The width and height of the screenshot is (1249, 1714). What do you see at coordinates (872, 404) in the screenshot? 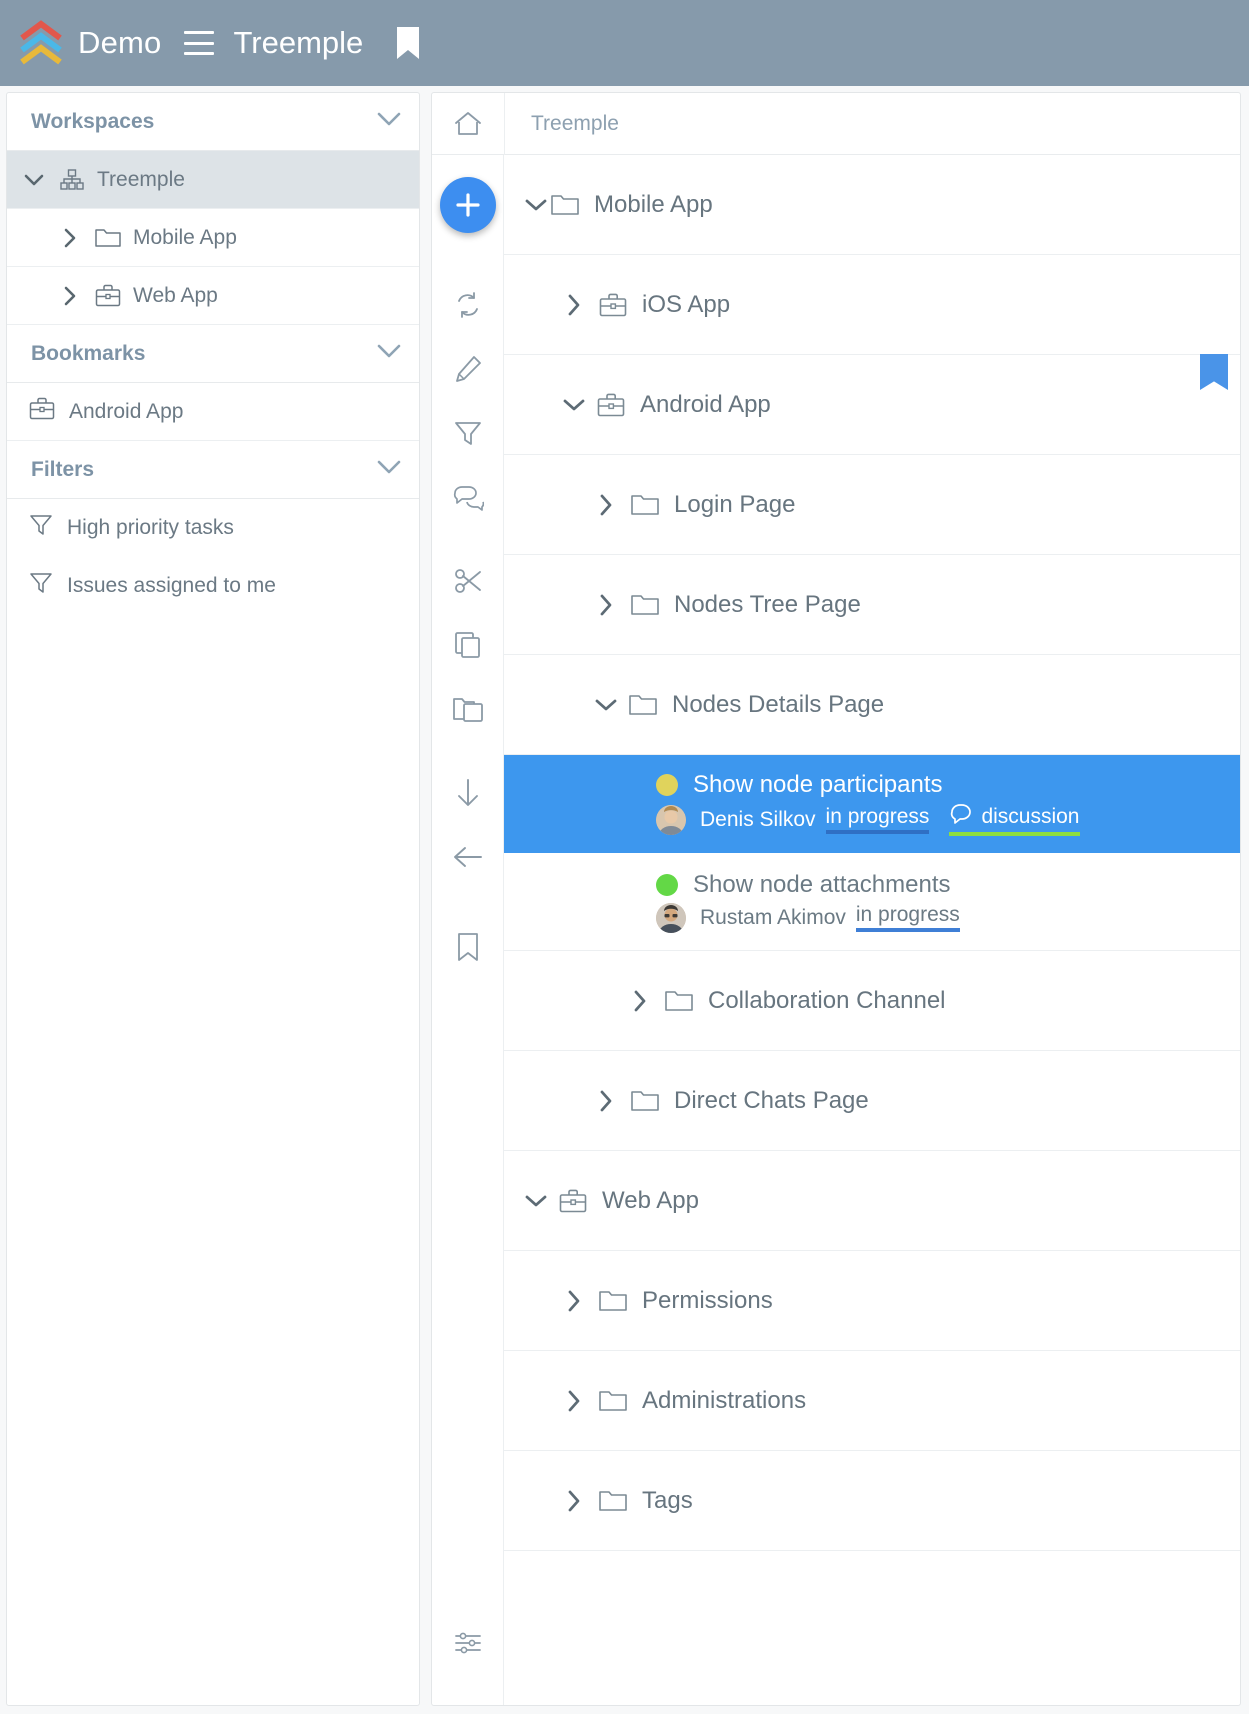
I see `tree-node-android-app: Android App` at bounding box center [872, 404].